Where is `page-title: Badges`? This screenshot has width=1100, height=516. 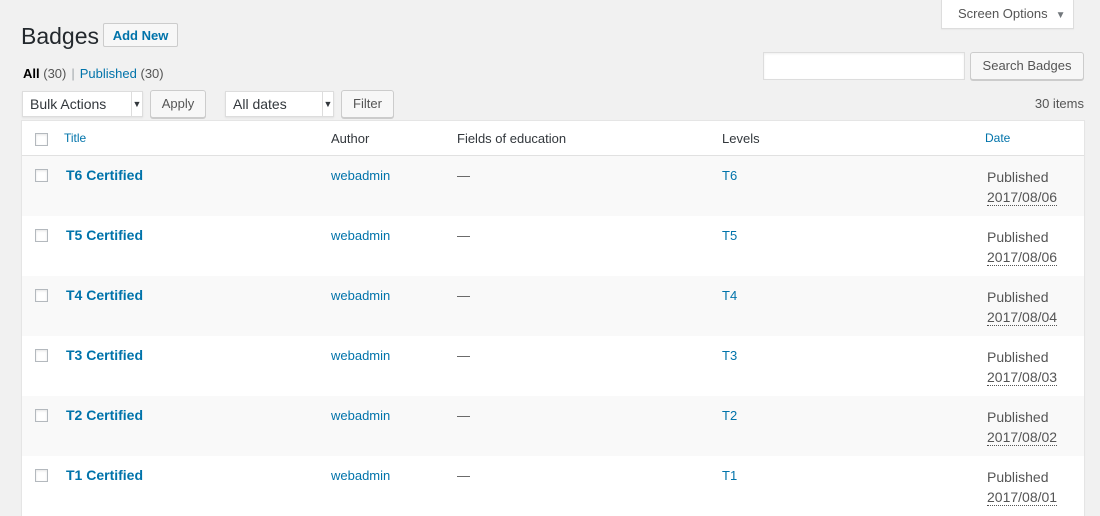 page-title: Badges is located at coordinates (60, 36).